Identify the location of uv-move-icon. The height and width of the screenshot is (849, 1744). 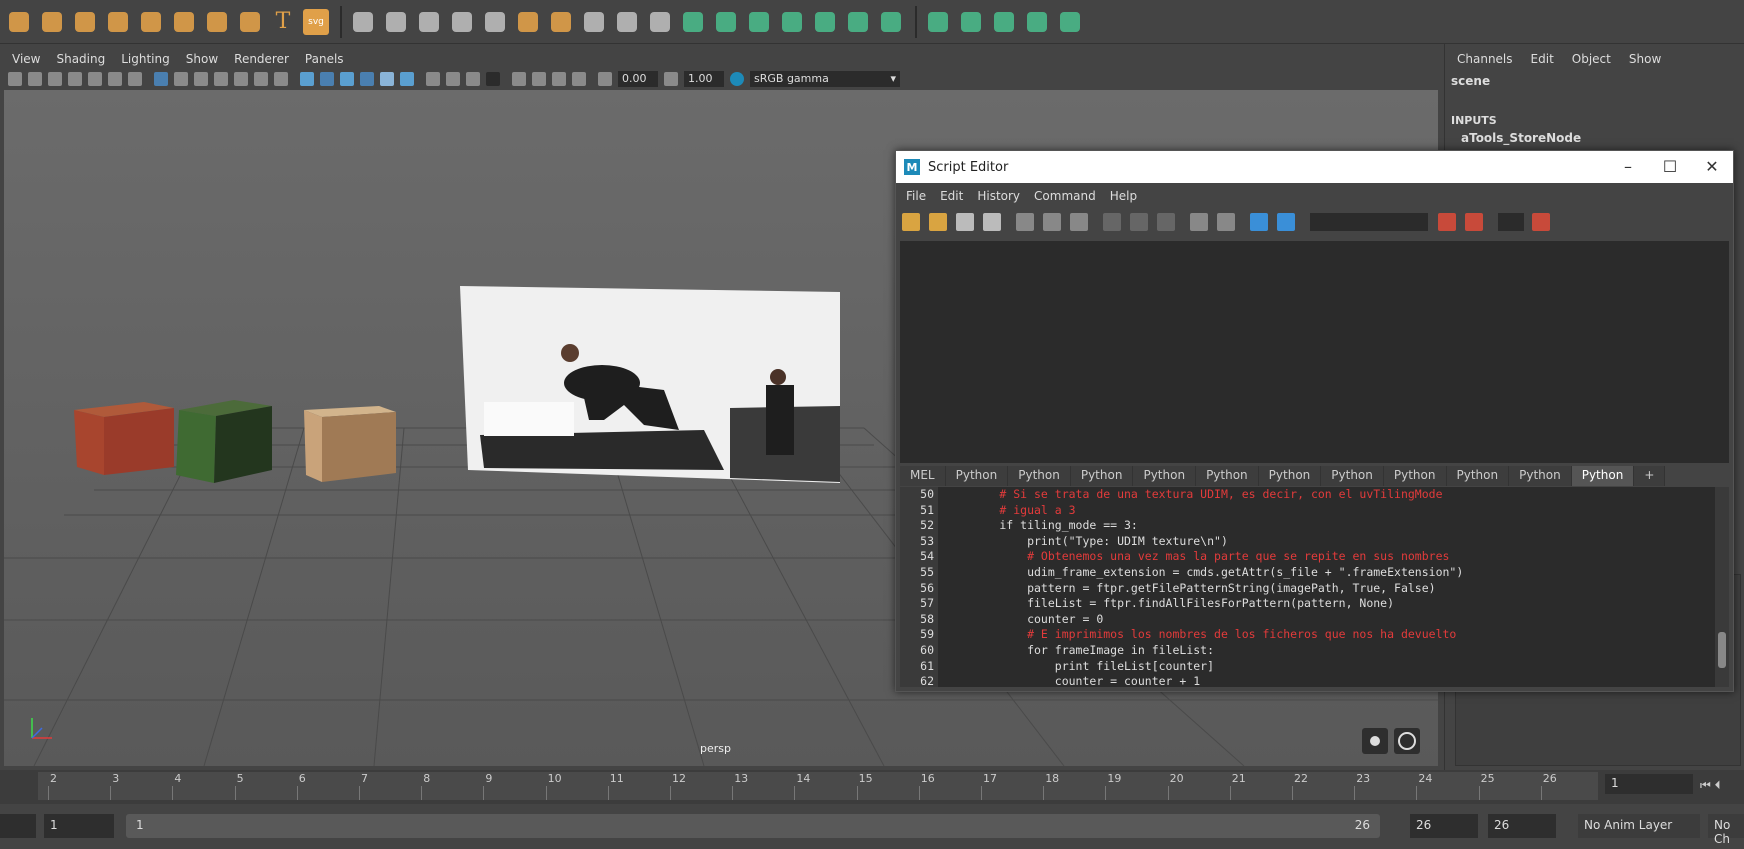
(971, 22).